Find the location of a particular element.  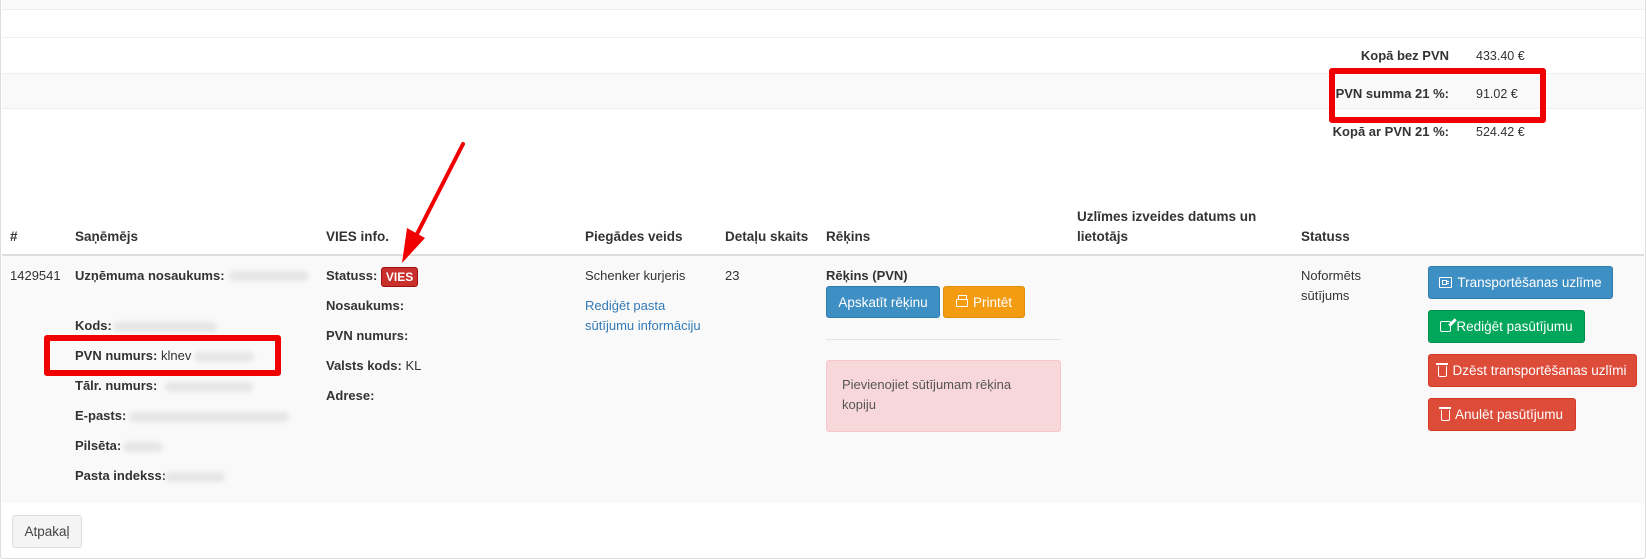

recipient-phone-label: Tālr. numurs: is located at coordinates (116, 385).